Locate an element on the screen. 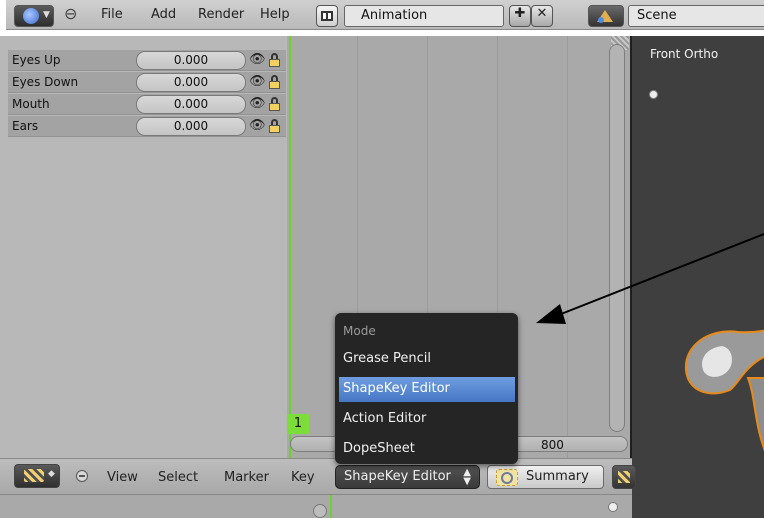  scene-cone-icon is located at coordinates (605, 16).